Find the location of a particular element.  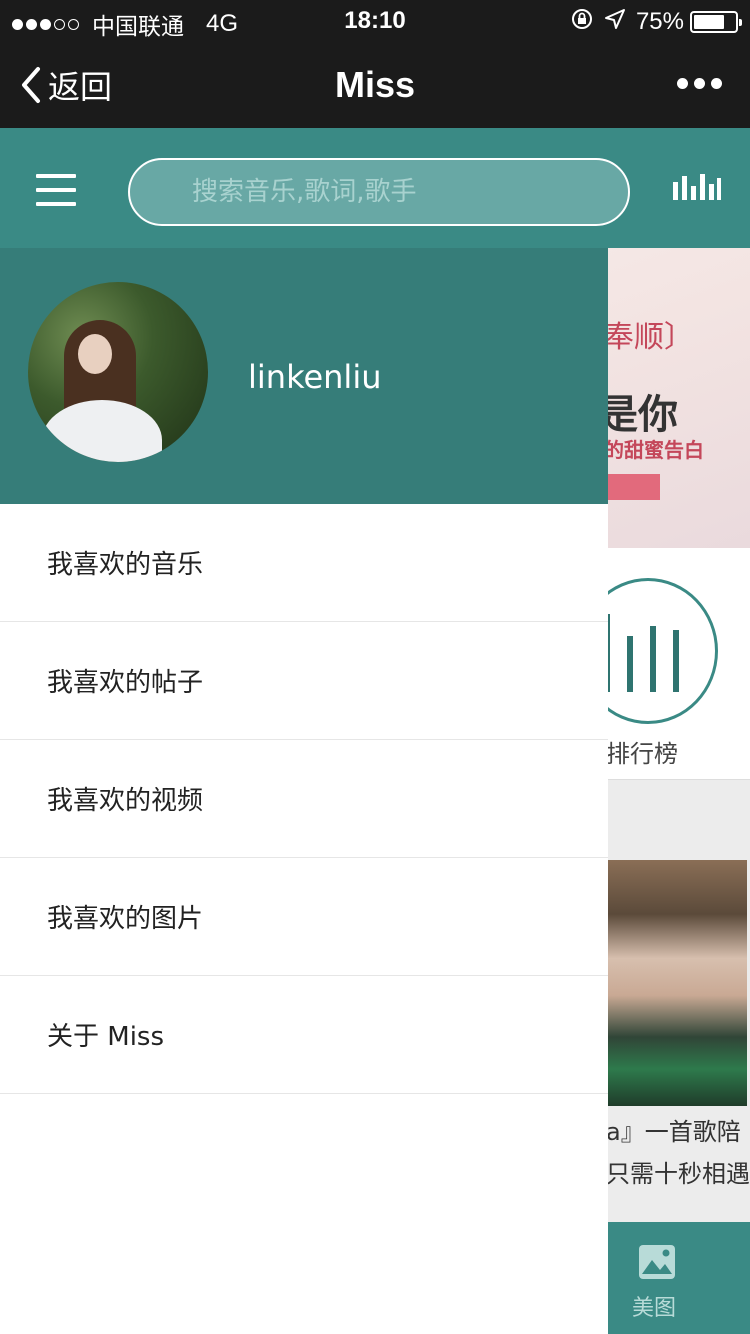

menu-item-liked-music: 我喜欢的音乐 is located at coordinates (304, 563).